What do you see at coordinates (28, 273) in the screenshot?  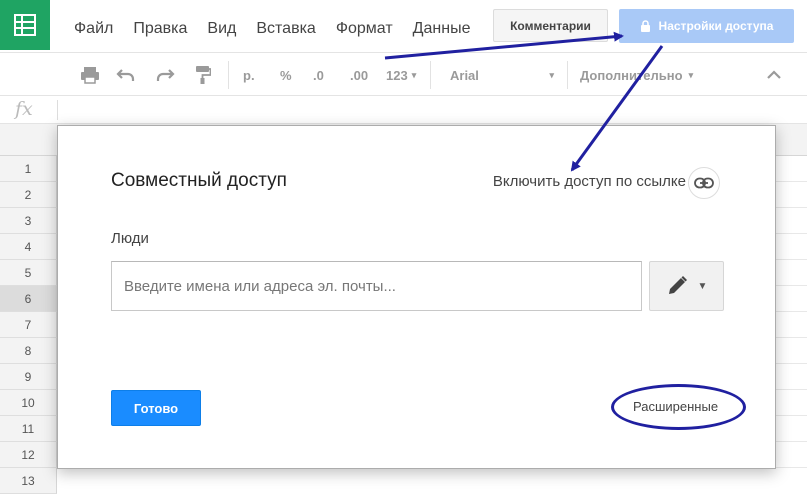 I see `row-header: 5` at bounding box center [28, 273].